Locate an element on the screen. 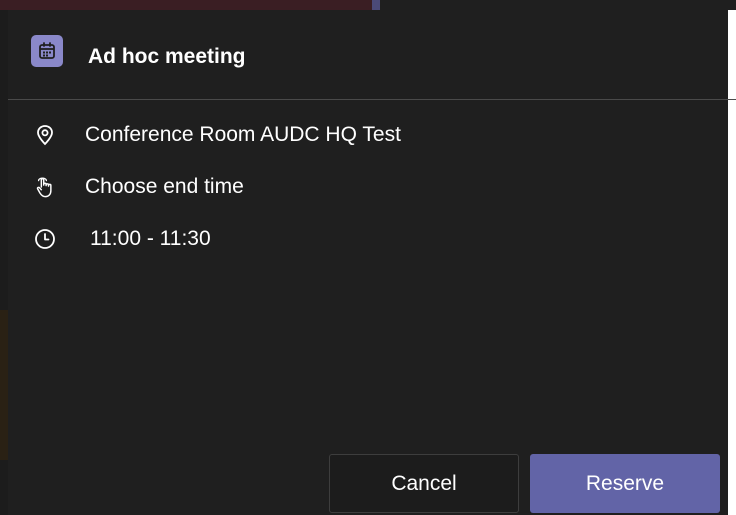 This screenshot has width=736, height=515. calendar-icon is located at coordinates (47, 51).